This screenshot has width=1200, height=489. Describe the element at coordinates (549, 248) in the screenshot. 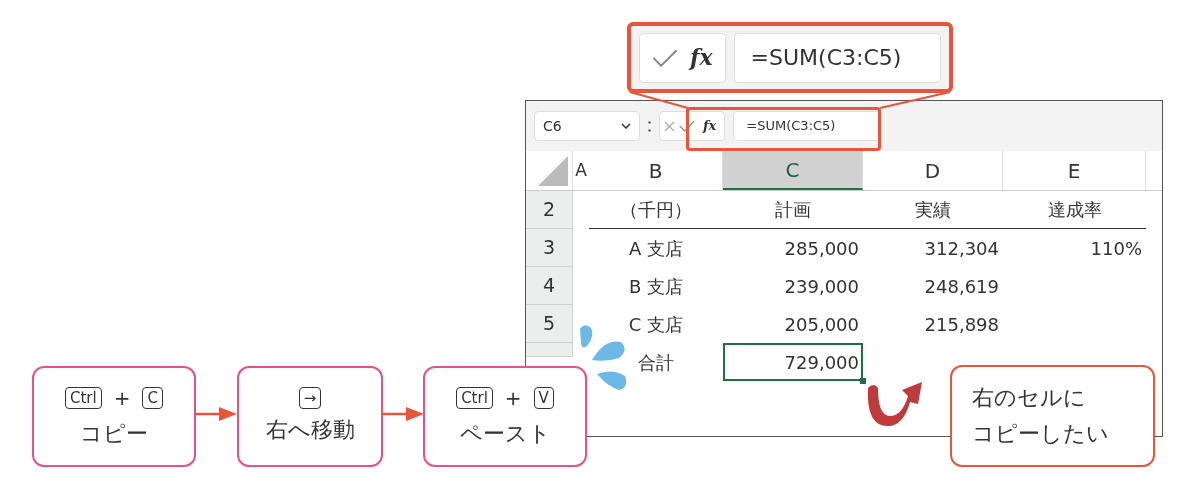

I see `row-header: 3` at that location.